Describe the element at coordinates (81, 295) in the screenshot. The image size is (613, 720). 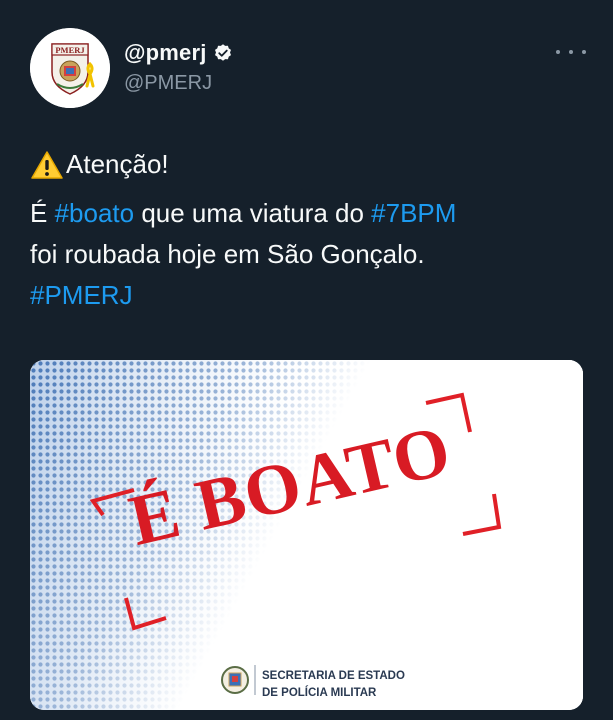
I see `hashtag-pmerj-link: #PMERJ` at that location.